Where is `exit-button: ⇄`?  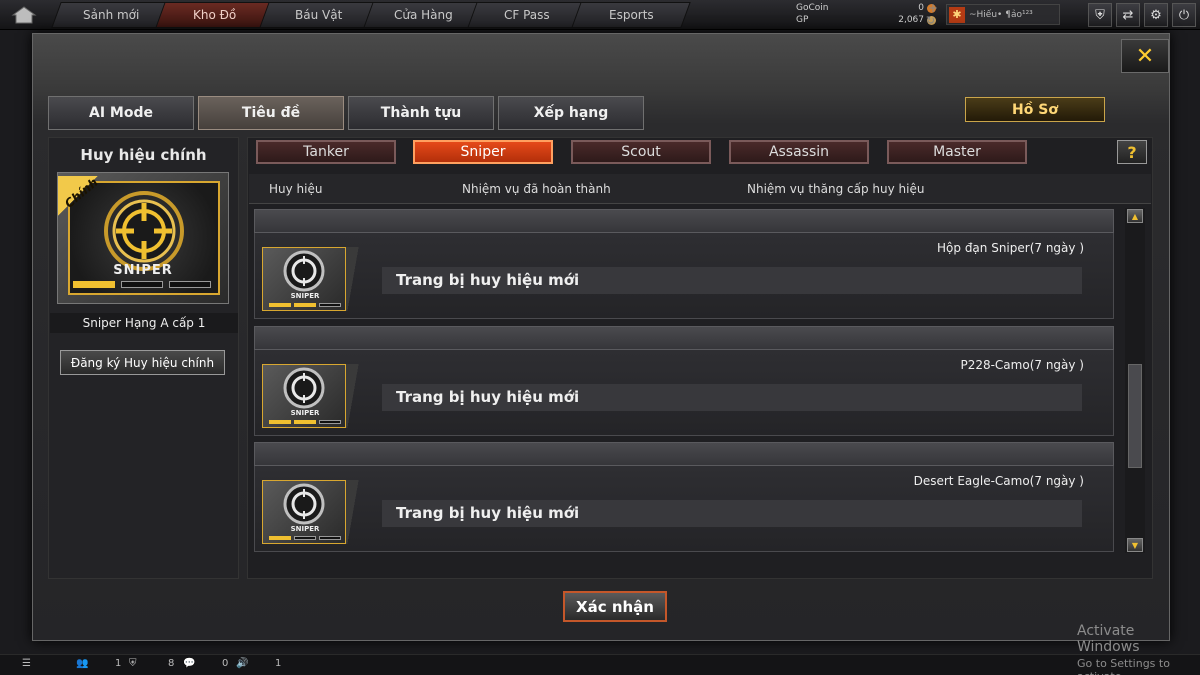 exit-button: ⇄ is located at coordinates (1128, 15).